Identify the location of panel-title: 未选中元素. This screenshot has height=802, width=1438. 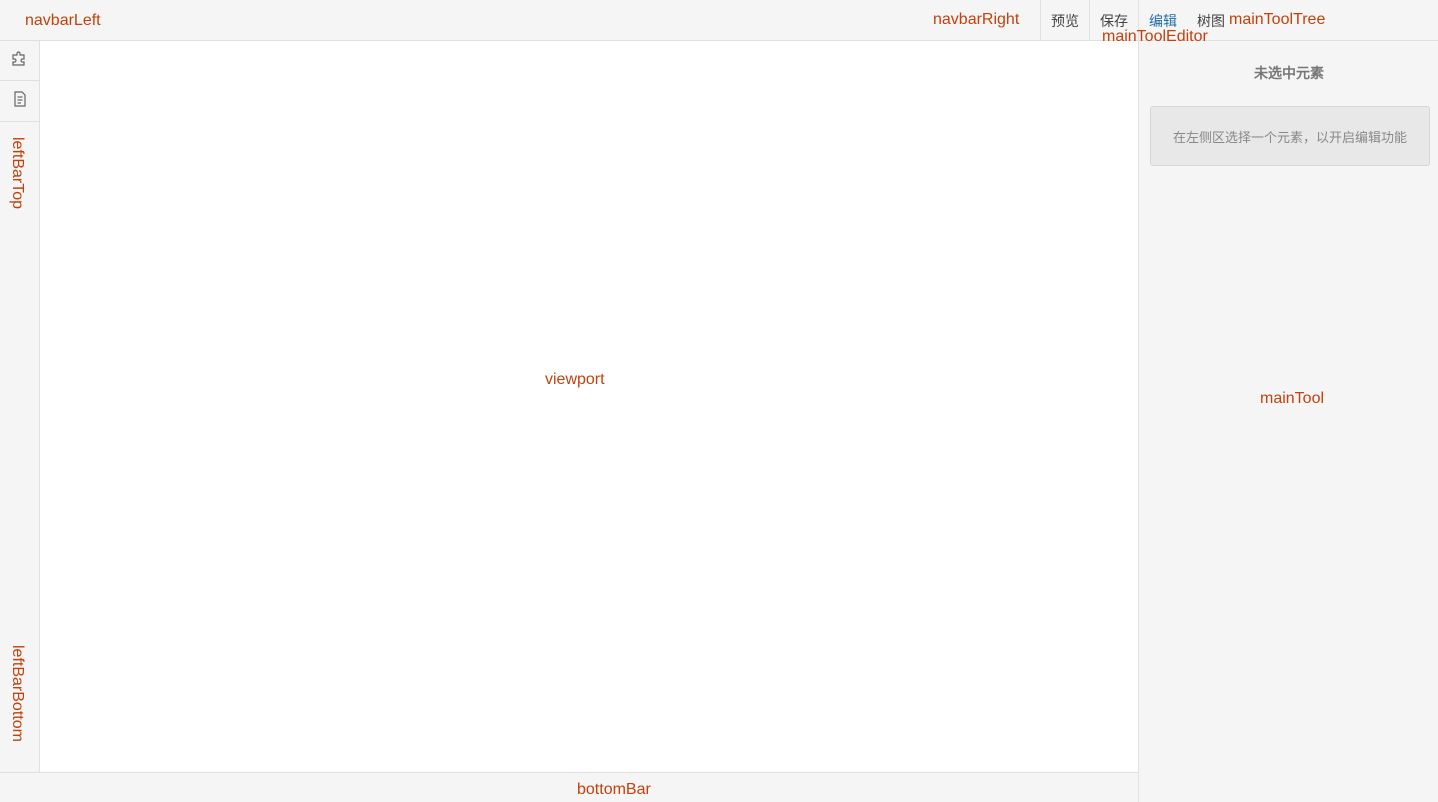
(1289, 73).